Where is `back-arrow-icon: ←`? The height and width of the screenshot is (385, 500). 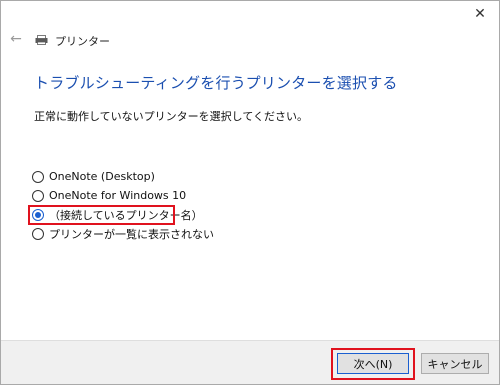 back-arrow-icon: ← is located at coordinates (16, 39).